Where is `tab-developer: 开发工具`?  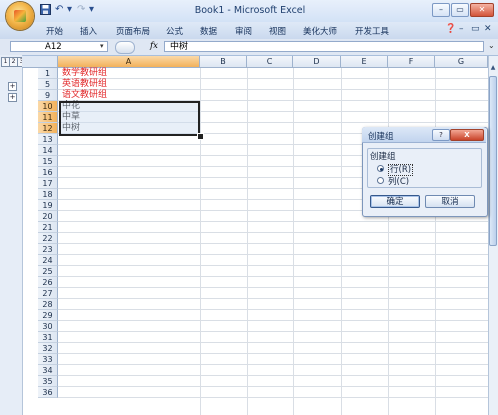
tab-developer: 开发工具 is located at coordinates (372, 31).